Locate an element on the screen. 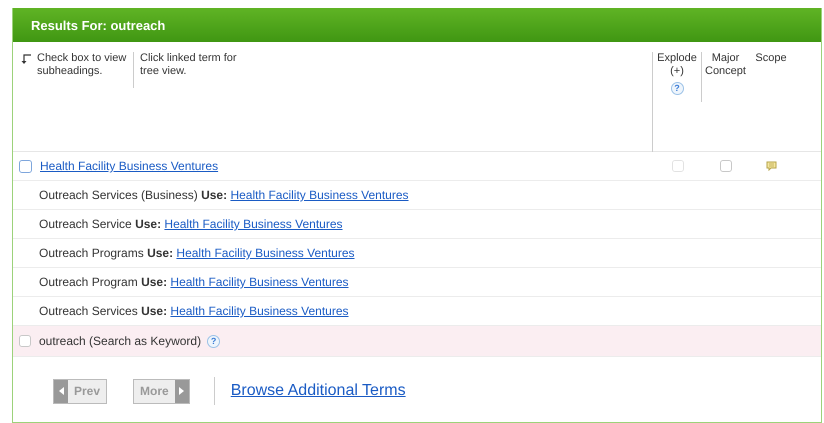 This screenshot has height=423, width=824. see-reference-text: Outreach Service Use: Health Facility Business Ventures is located at coordinates (191, 224).